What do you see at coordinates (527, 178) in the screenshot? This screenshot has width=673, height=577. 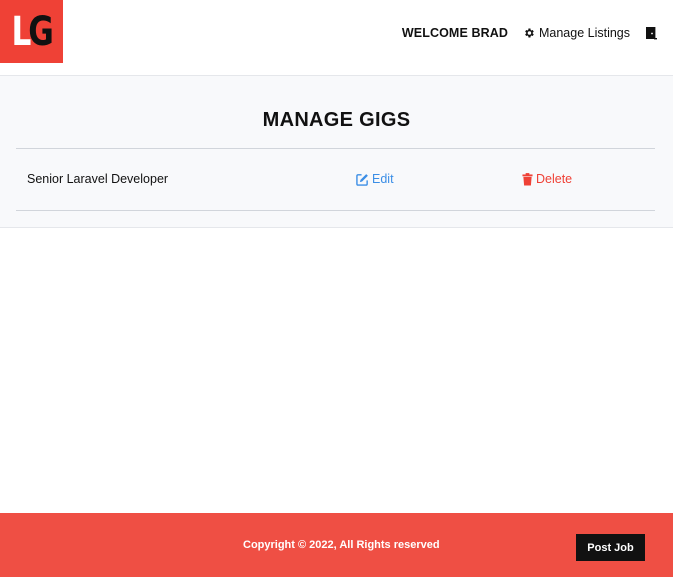 I see `trash-icon` at bounding box center [527, 178].